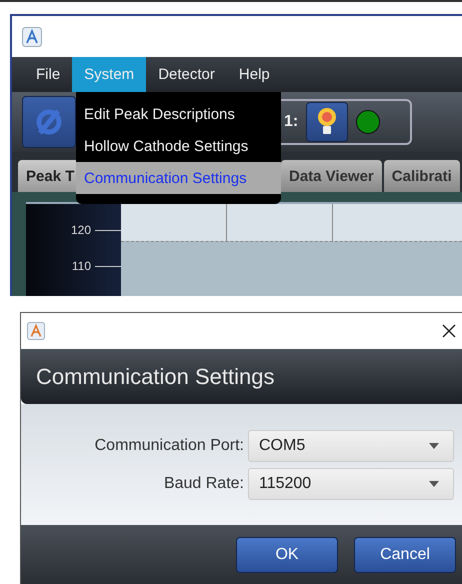  I want to click on field-label: Communication Port:, so click(169, 445).